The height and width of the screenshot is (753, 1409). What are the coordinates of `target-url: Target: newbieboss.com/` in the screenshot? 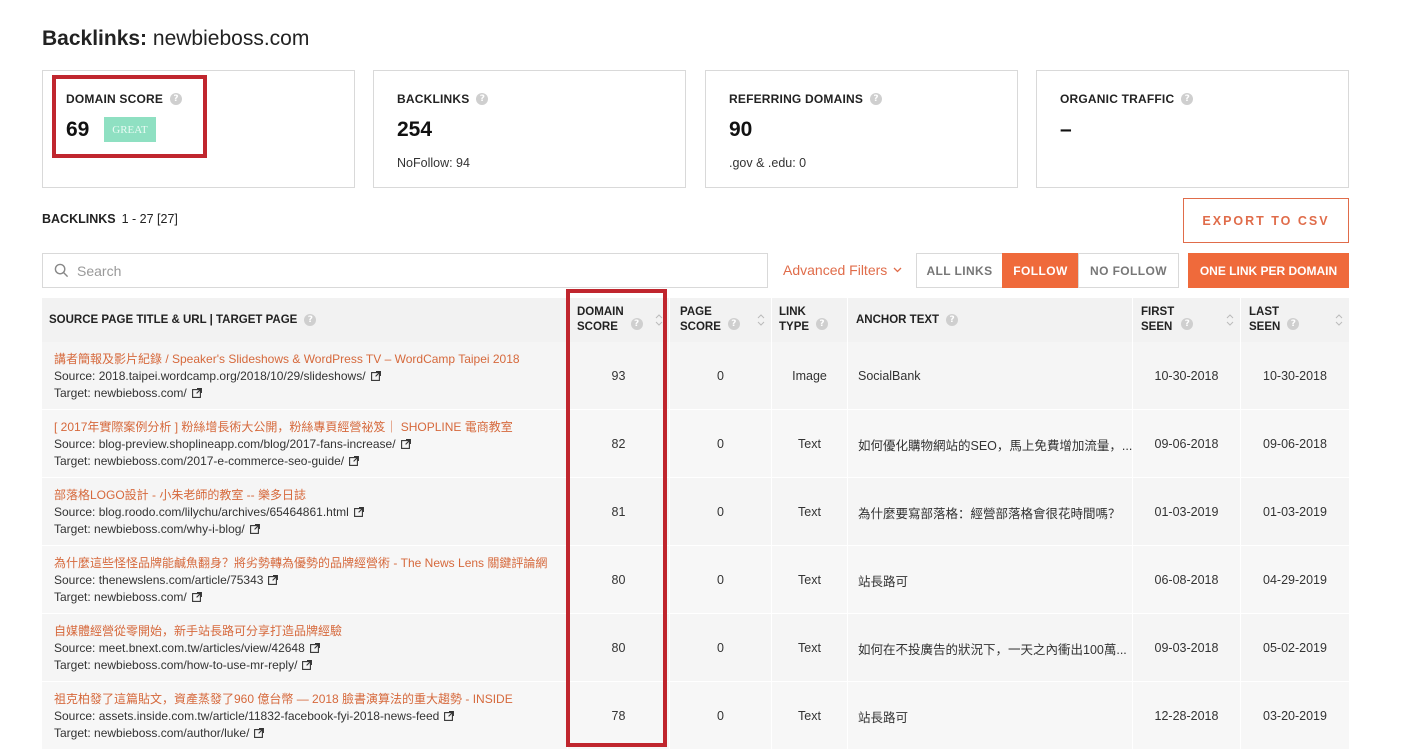 It's located at (120, 596).